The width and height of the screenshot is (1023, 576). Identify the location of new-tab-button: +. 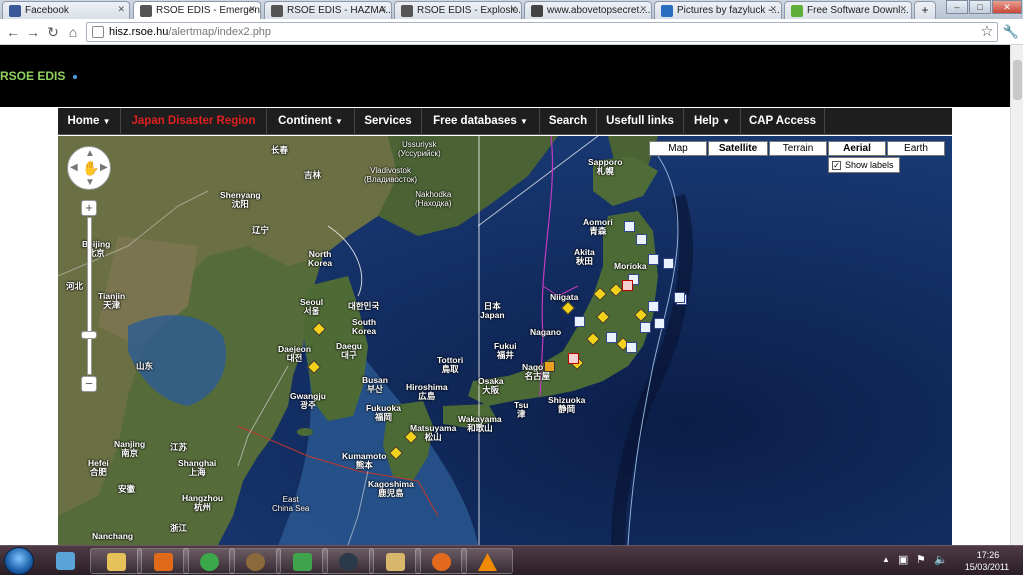
(925, 10).